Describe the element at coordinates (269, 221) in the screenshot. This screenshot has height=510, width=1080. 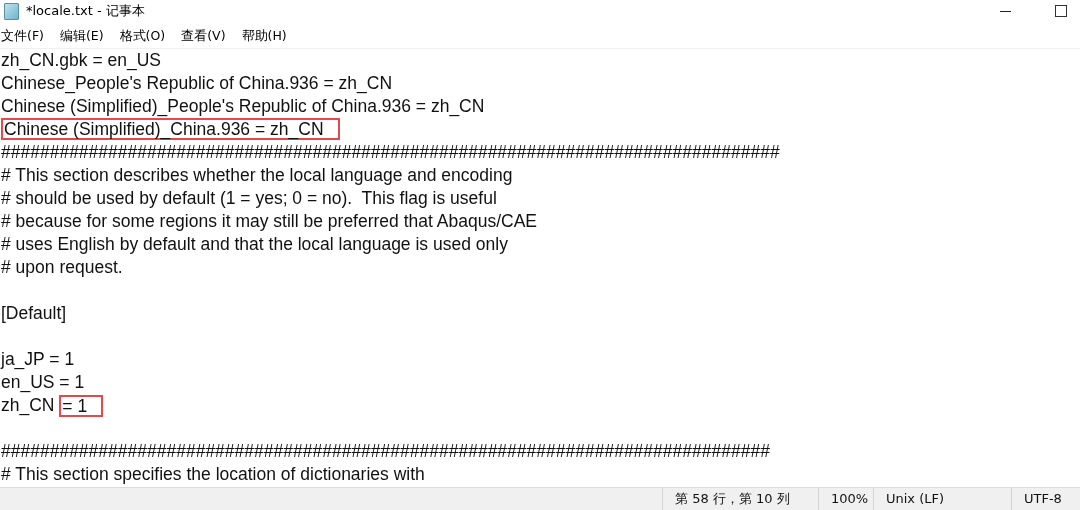
I see `text-line: # because for some regions it may still be preferred that Abaqus/CAE` at that location.